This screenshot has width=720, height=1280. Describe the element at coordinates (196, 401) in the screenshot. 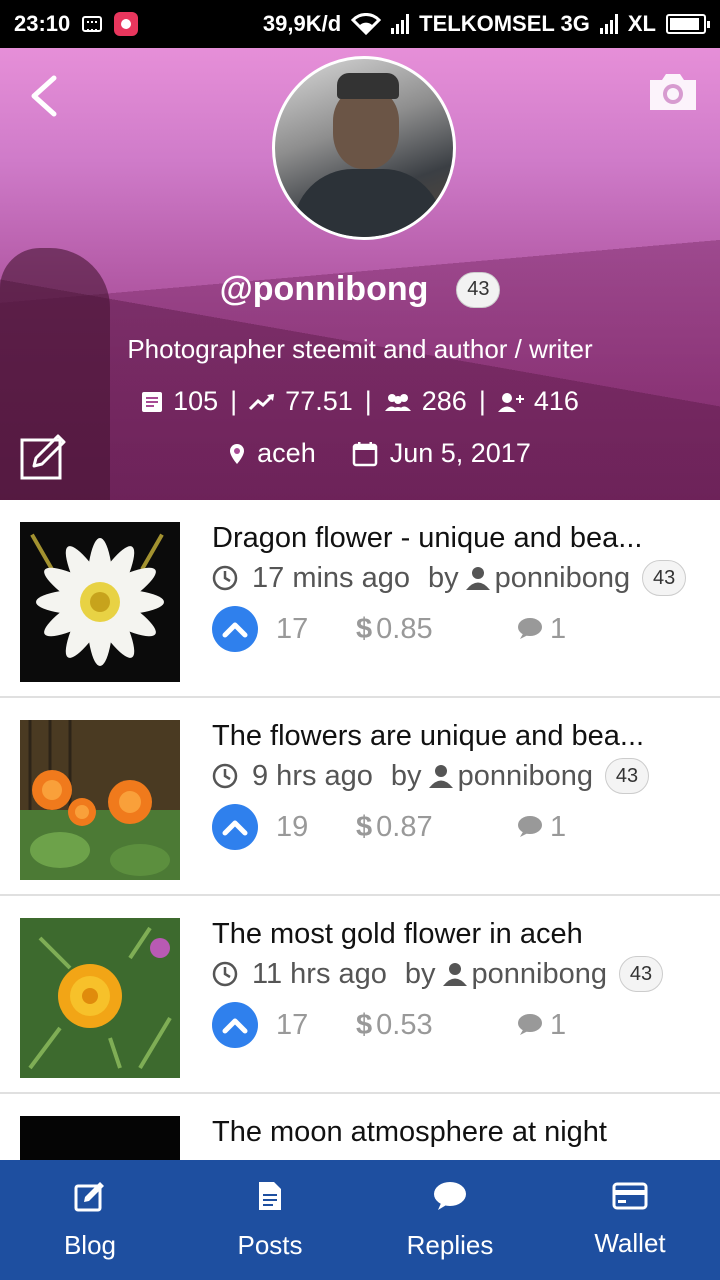

I see `posts-count: 105` at that location.